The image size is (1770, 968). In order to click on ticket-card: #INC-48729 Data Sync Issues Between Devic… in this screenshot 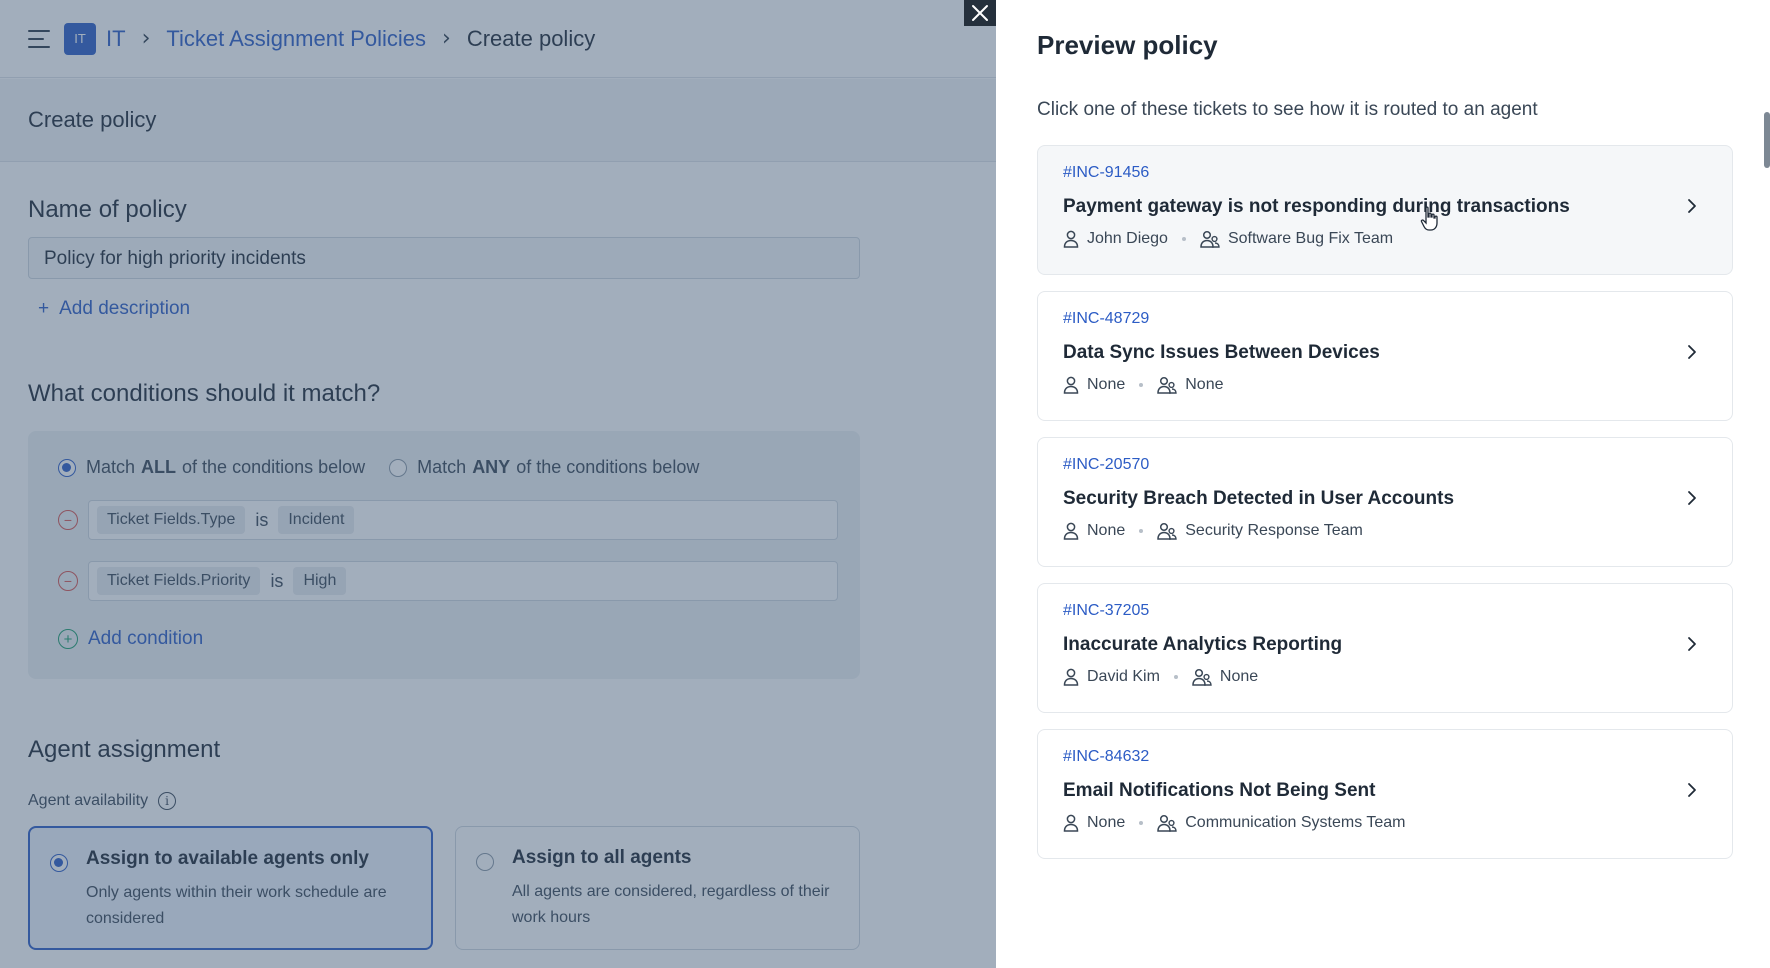, I will do `click(1385, 356)`.